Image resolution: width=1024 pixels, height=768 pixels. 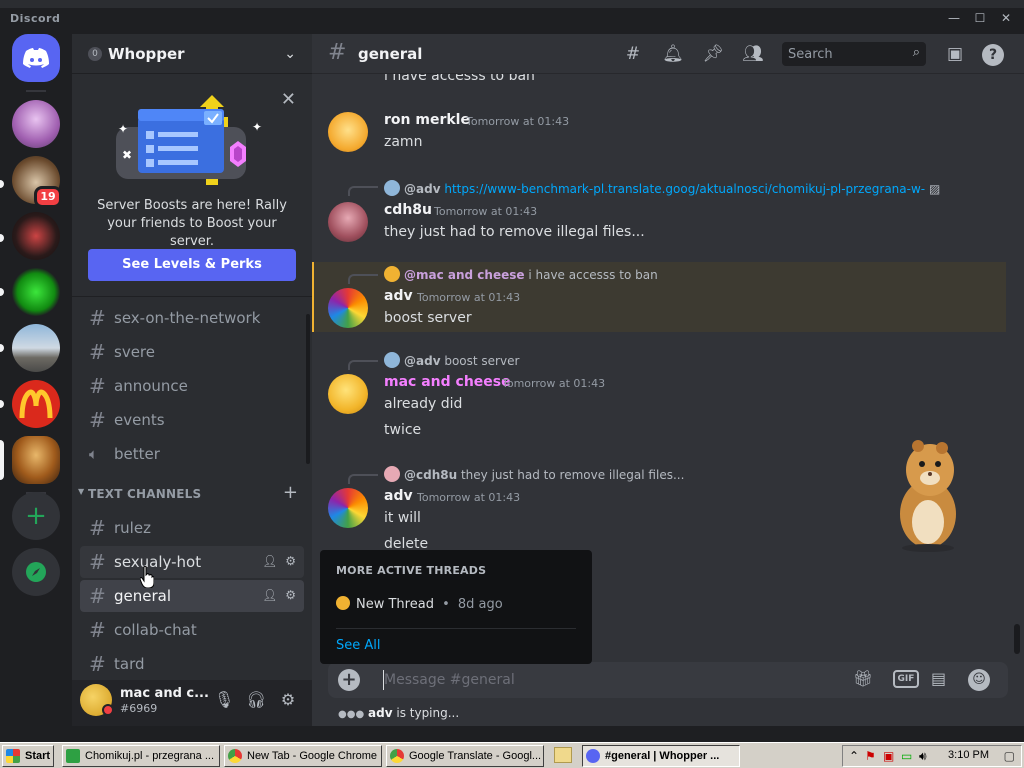 What do you see at coordinates (192, 265) in the screenshot?
I see `see-levels-perks-button: See Levels & Perks` at bounding box center [192, 265].